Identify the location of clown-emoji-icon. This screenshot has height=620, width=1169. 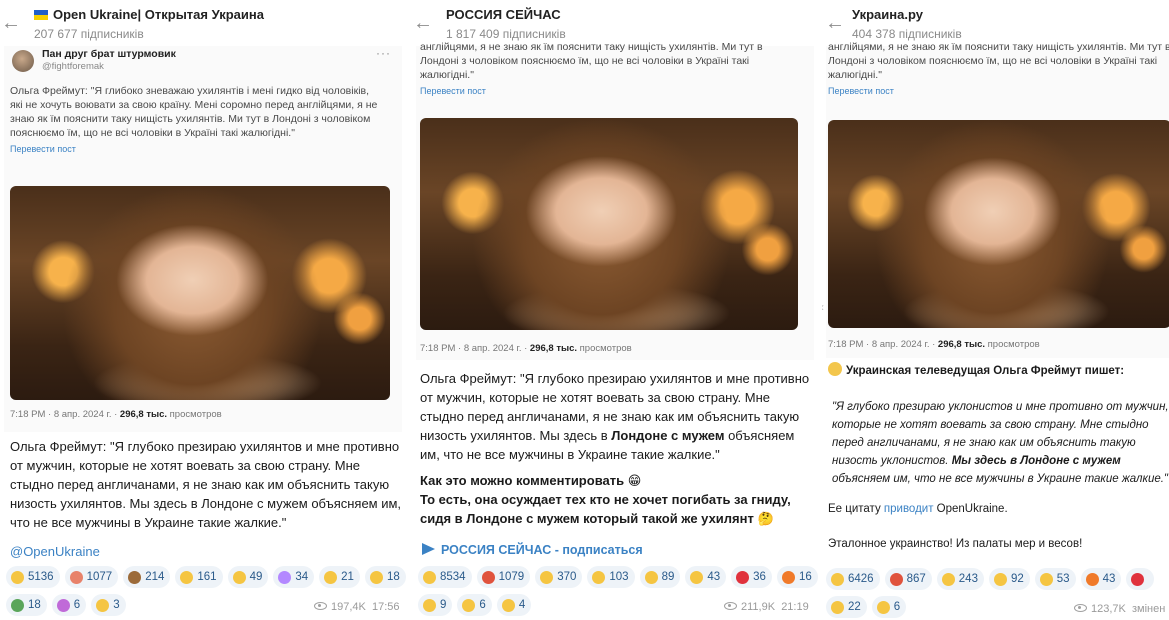
(76, 577).